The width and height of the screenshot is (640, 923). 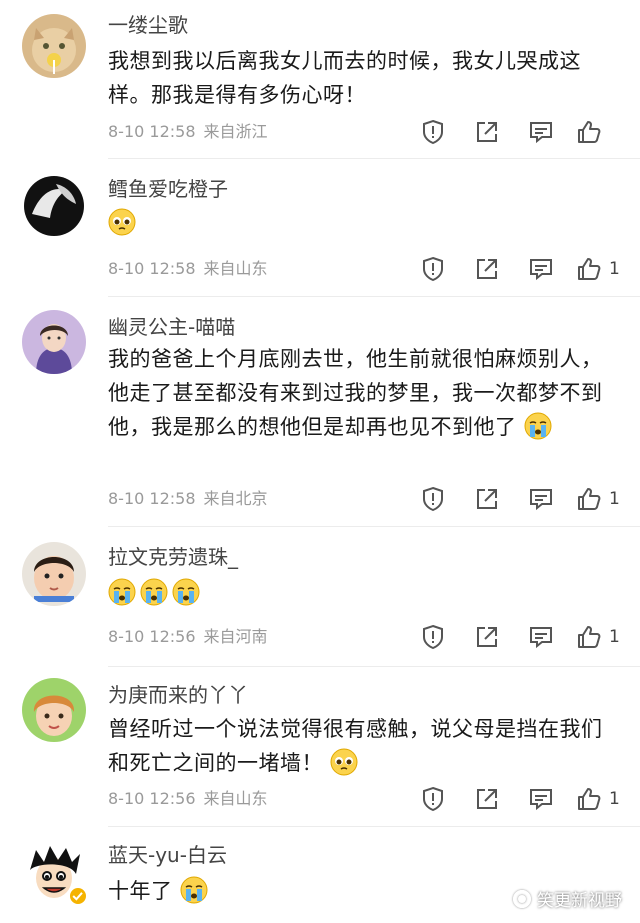 What do you see at coordinates (78, 896) in the screenshot?
I see `verified-badge-icon` at bounding box center [78, 896].